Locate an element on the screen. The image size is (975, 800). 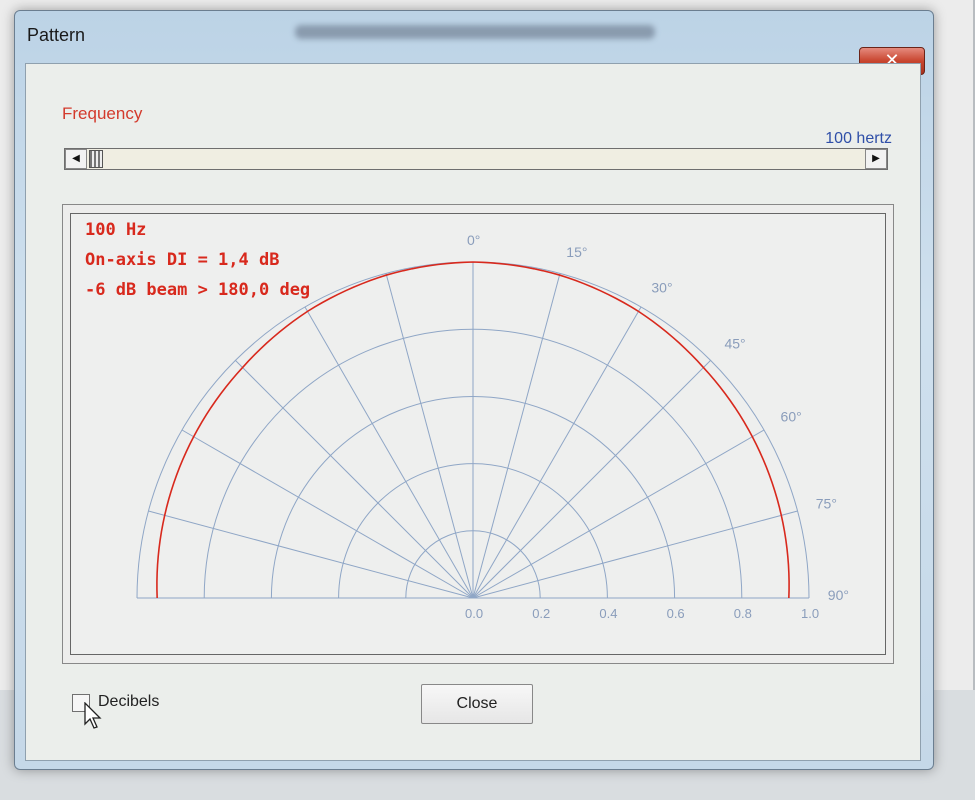
grid-spoke--60 is located at coordinates (327, 514).